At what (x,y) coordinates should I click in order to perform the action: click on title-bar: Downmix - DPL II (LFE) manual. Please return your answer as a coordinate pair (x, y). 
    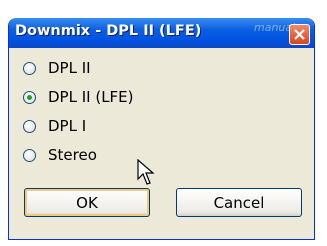
    Looking at the image, I should click on (161, 33).